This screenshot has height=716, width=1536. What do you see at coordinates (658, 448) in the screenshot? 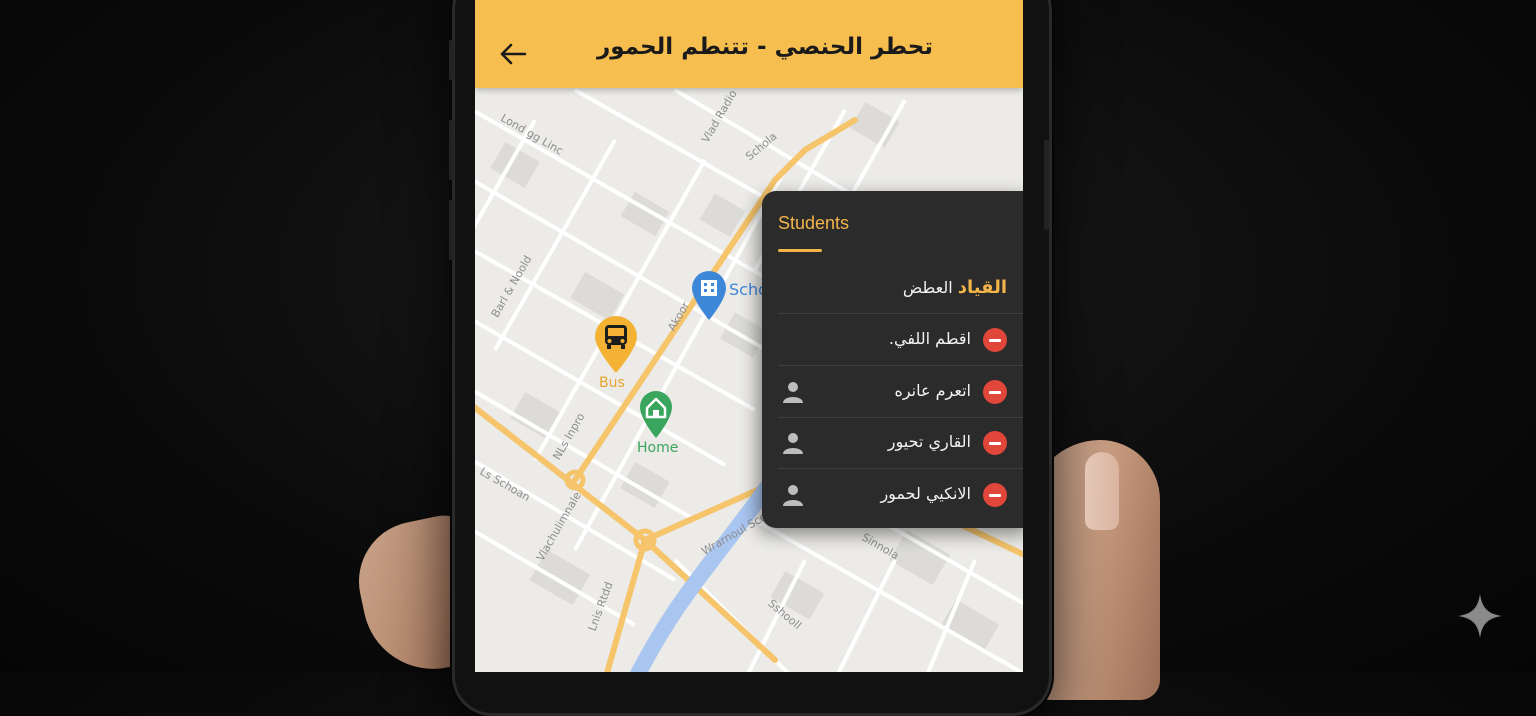
I see `home-pin-label: Home` at bounding box center [658, 448].